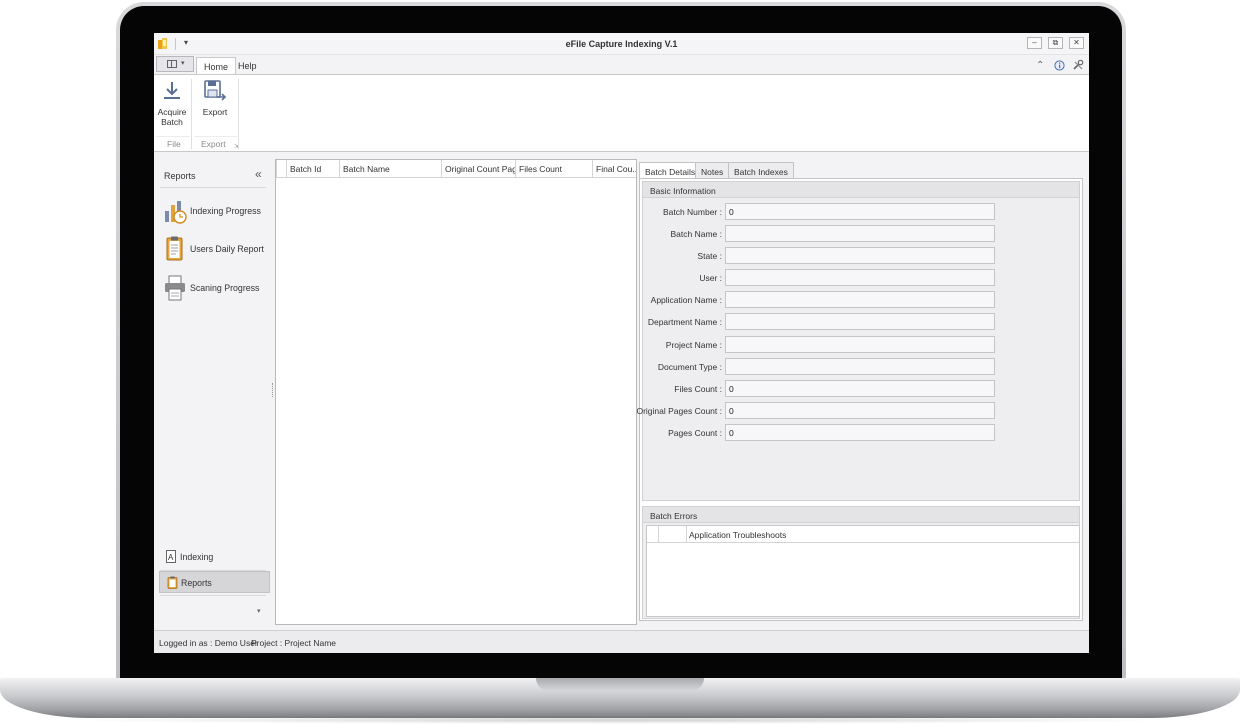 The image size is (1240, 724). Describe the element at coordinates (294, 643) in the screenshot. I see `project-status: Project : Project Name` at that location.